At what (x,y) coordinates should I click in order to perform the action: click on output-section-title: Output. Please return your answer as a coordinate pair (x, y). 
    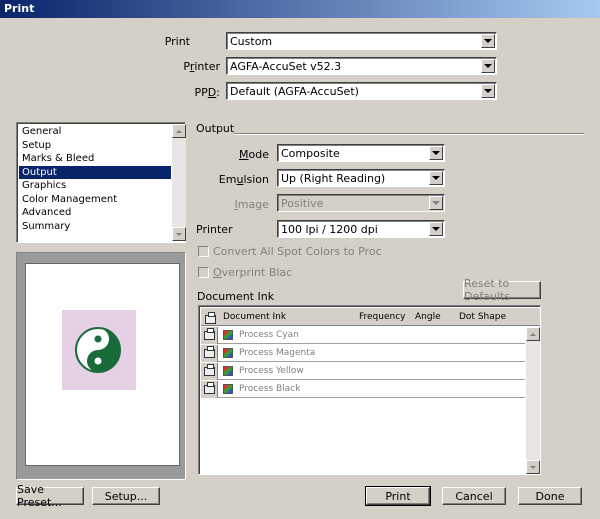
    Looking at the image, I should click on (215, 128).